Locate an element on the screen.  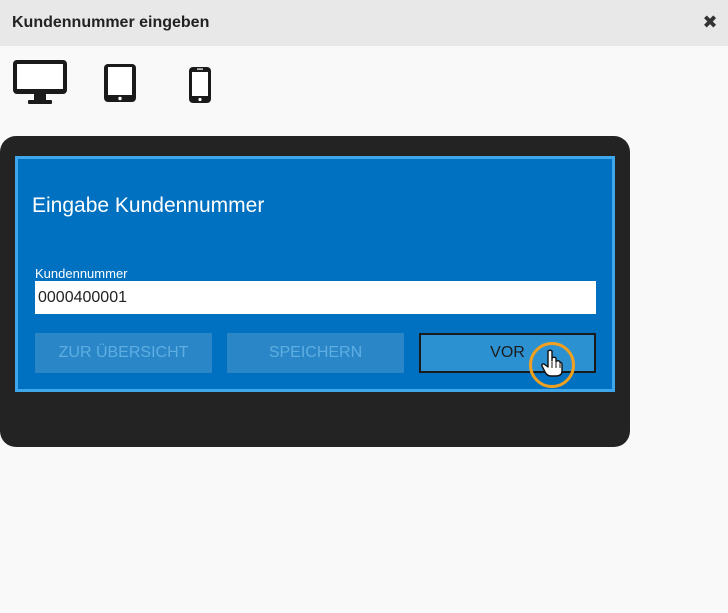
hand-cursor-icon is located at coordinates (552, 363).